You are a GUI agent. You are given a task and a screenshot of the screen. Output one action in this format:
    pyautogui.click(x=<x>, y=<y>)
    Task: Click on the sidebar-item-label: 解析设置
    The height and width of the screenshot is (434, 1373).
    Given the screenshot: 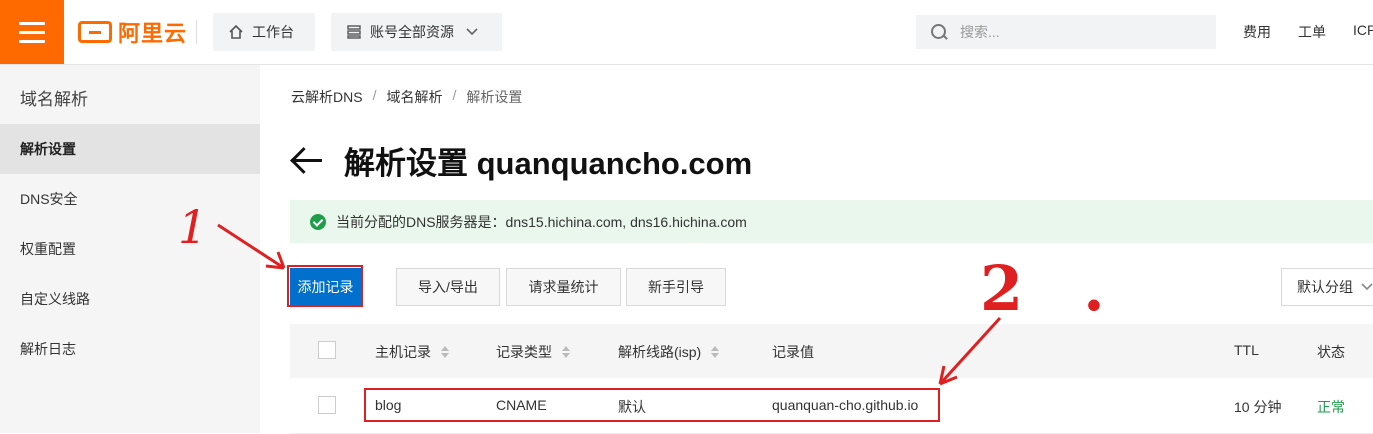 What is the action you would take?
    pyautogui.click(x=48, y=149)
    